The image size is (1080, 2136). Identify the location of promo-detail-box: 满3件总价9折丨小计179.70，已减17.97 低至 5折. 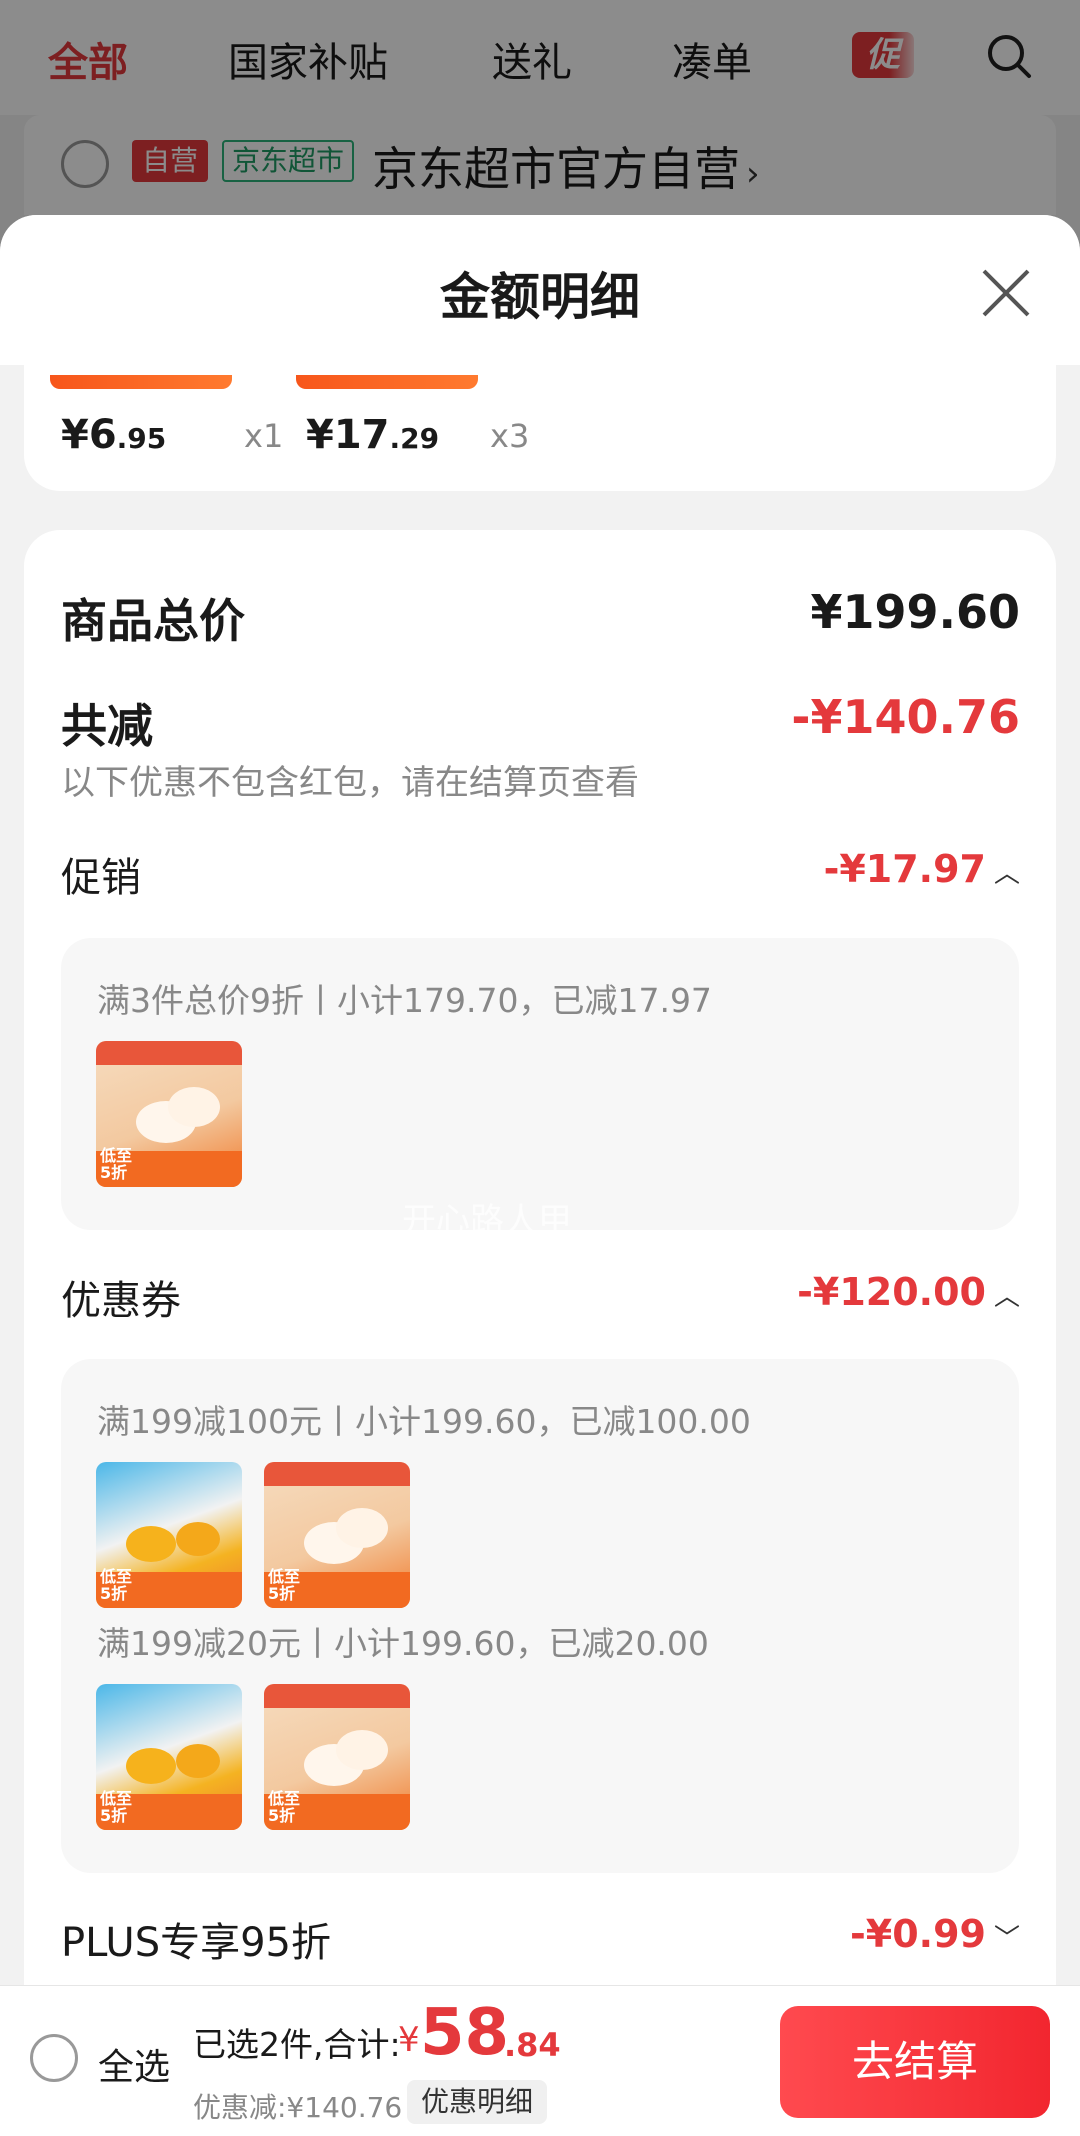
(540, 1084).